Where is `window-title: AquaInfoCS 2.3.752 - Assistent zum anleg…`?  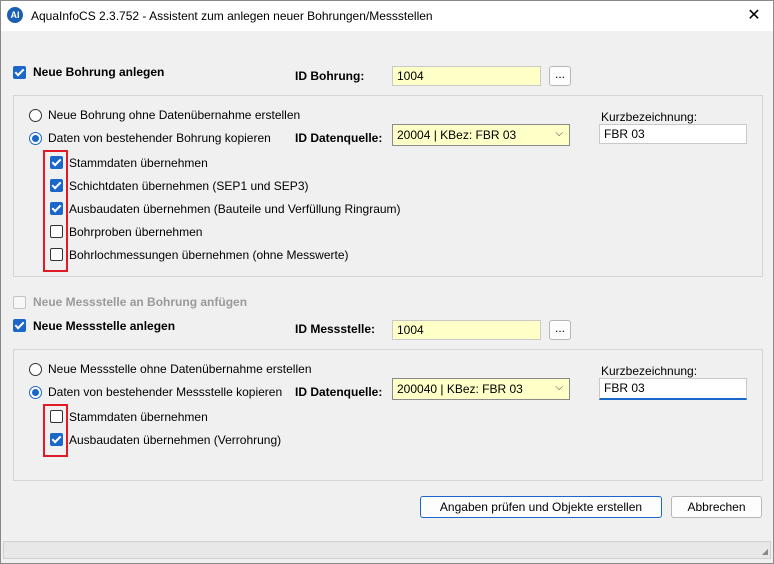 window-title: AquaInfoCS 2.3.752 - Assistent zum anleg… is located at coordinates (232, 16).